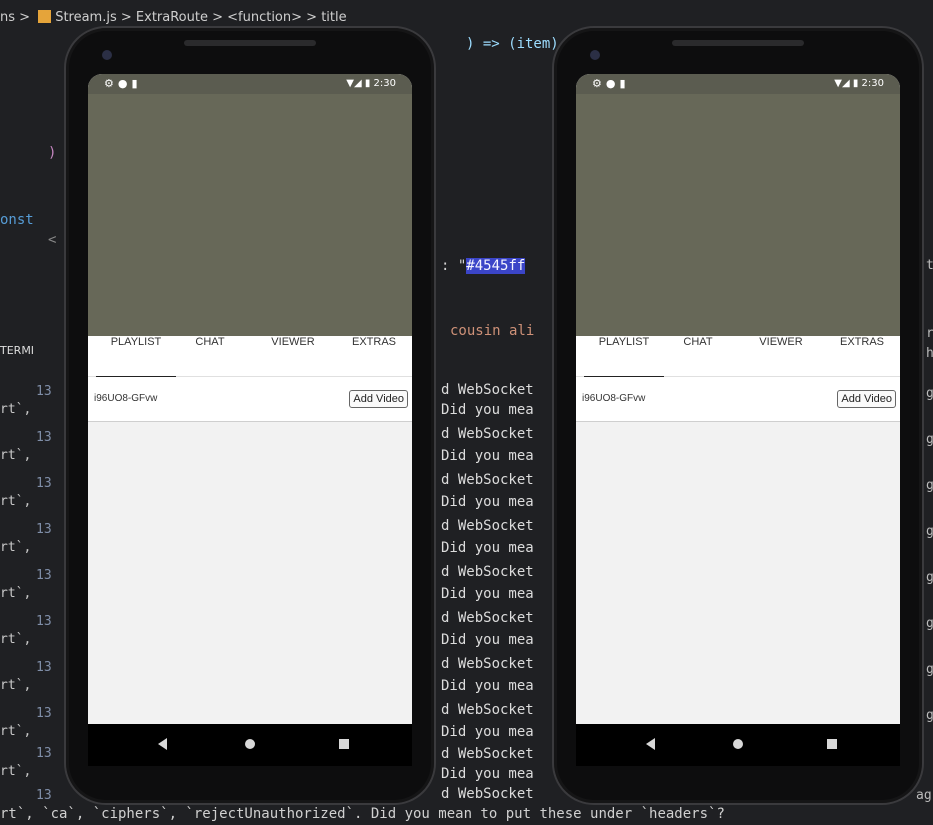 The width and height of the screenshot is (933, 825). What do you see at coordinates (512, 44) in the screenshot?
I see `code-item-arrow: ) => (item)` at bounding box center [512, 44].